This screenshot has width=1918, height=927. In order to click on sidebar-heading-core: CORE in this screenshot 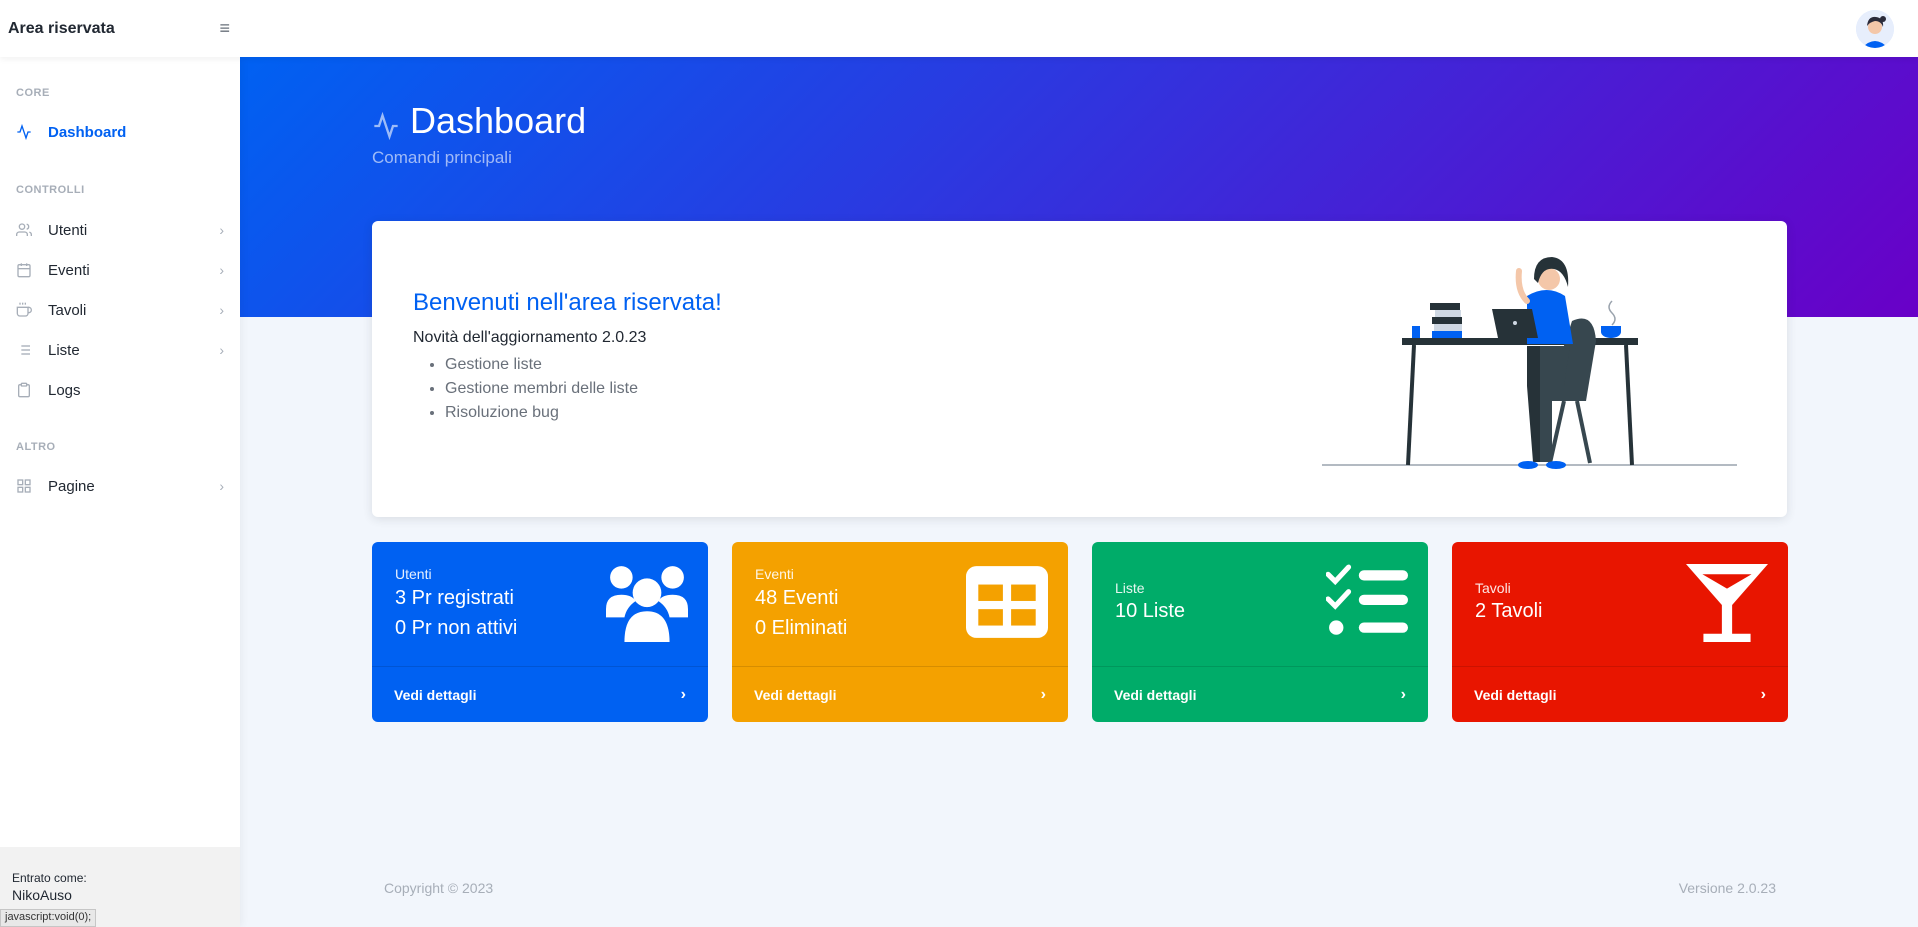, I will do `click(33, 93)`.